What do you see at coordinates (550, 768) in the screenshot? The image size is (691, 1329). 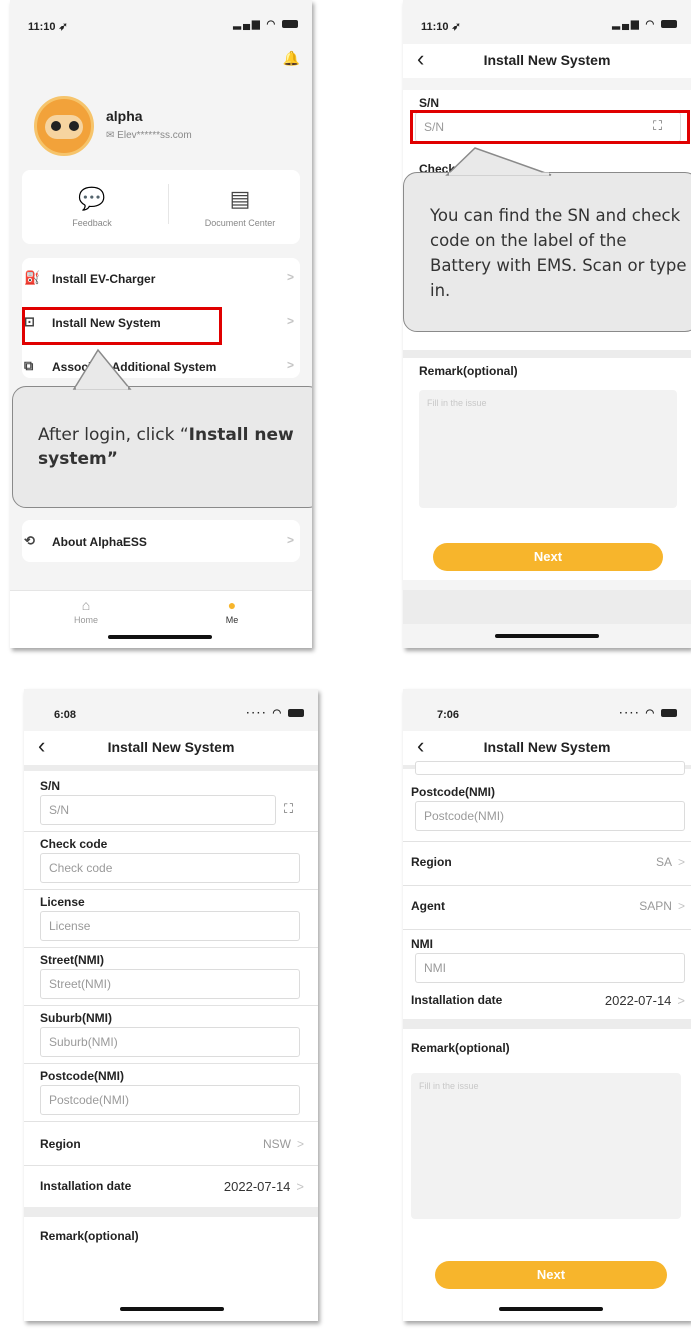 I see `previous-input-edge` at bounding box center [550, 768].